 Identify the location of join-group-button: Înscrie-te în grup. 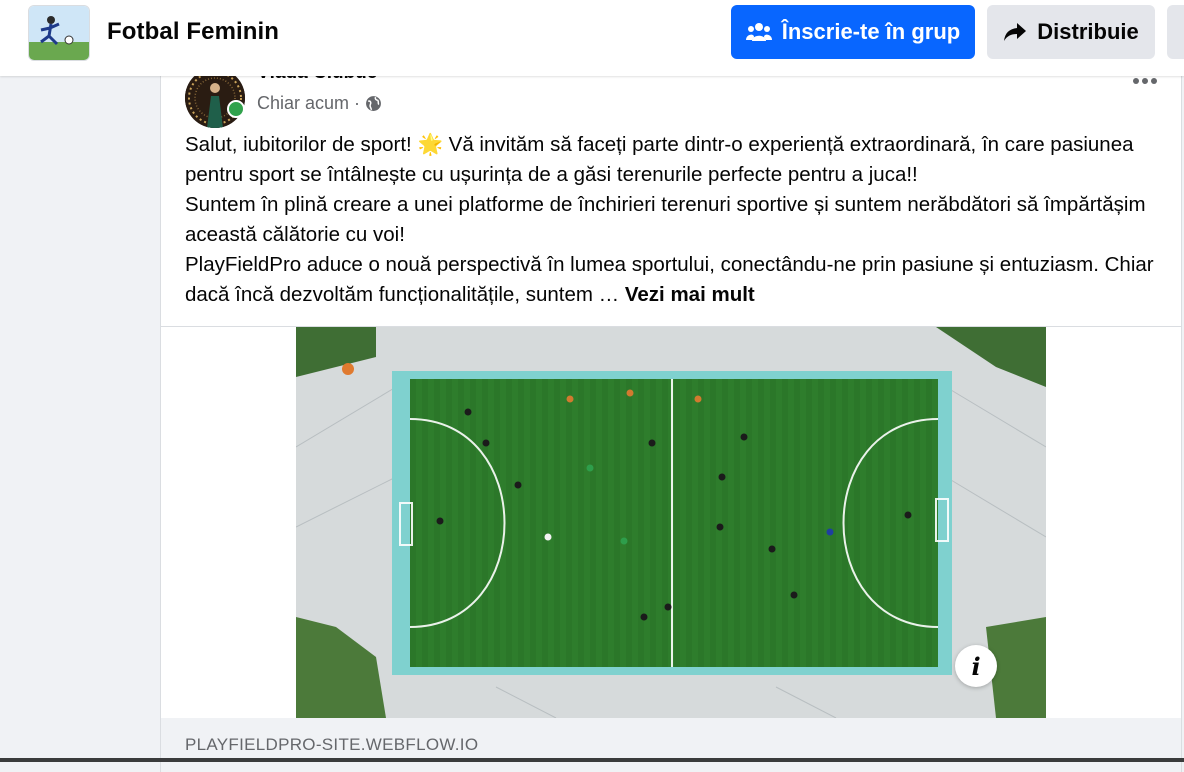
(853, 32).